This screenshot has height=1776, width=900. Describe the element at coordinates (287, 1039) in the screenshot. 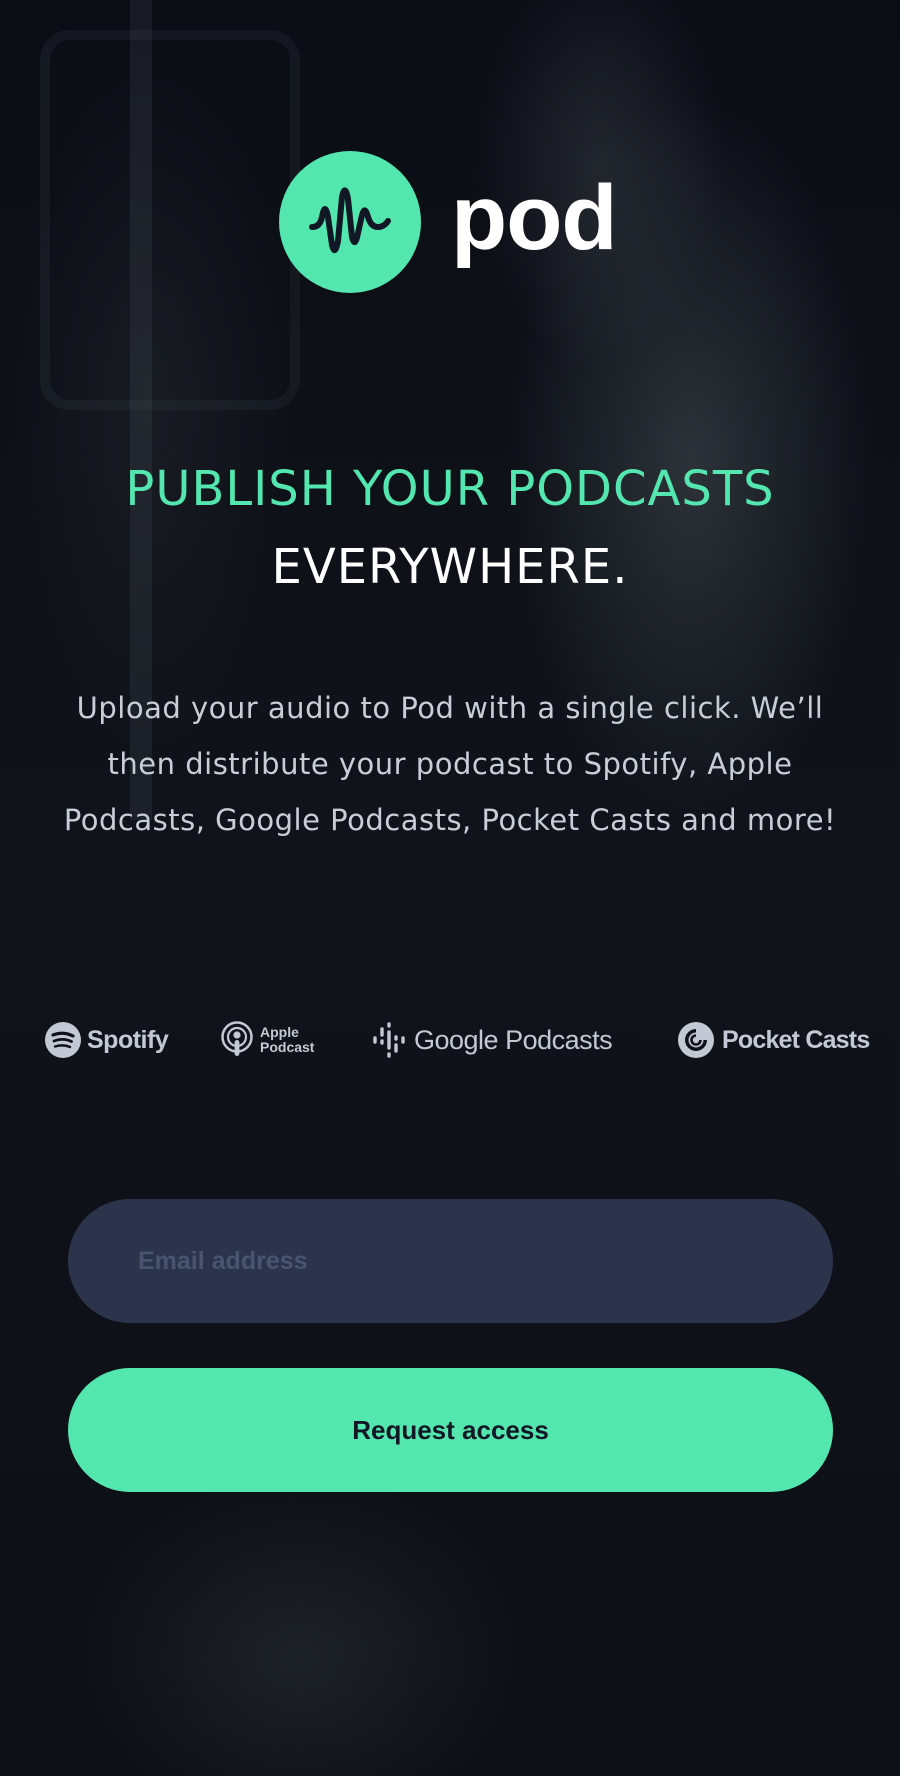

I see `platform-name: Apple Podcast` at that location.